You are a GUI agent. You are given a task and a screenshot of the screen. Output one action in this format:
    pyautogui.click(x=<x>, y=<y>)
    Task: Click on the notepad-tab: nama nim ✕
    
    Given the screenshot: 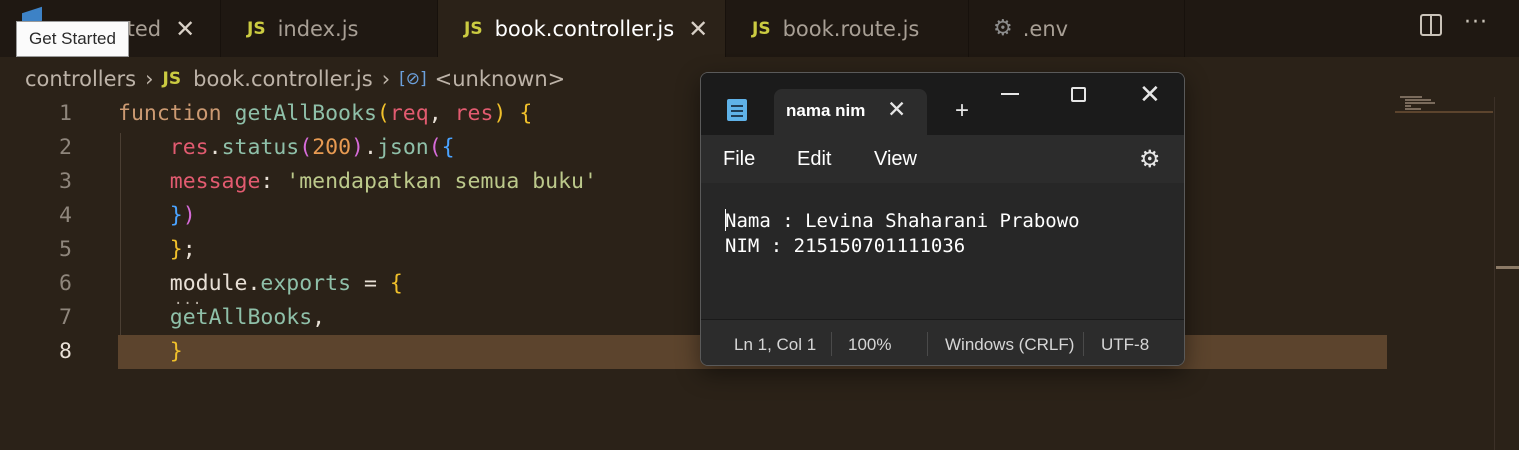 What is the action you would take?
    pyautogui.click(x=850, y=112)
    